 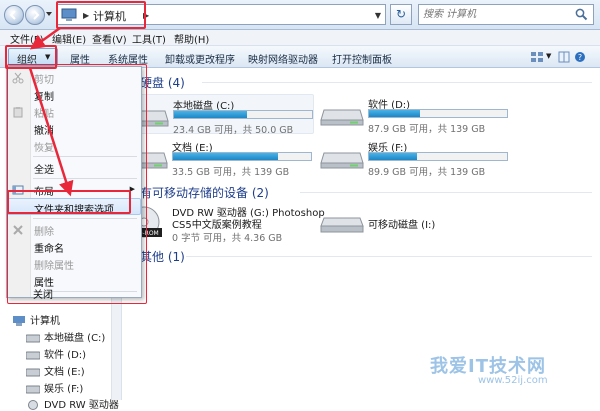 What do you see at coordinates (513, 380) in the screenshot?
I see `watermark-url: www.52ij.com` at bounding box center [513, 380].